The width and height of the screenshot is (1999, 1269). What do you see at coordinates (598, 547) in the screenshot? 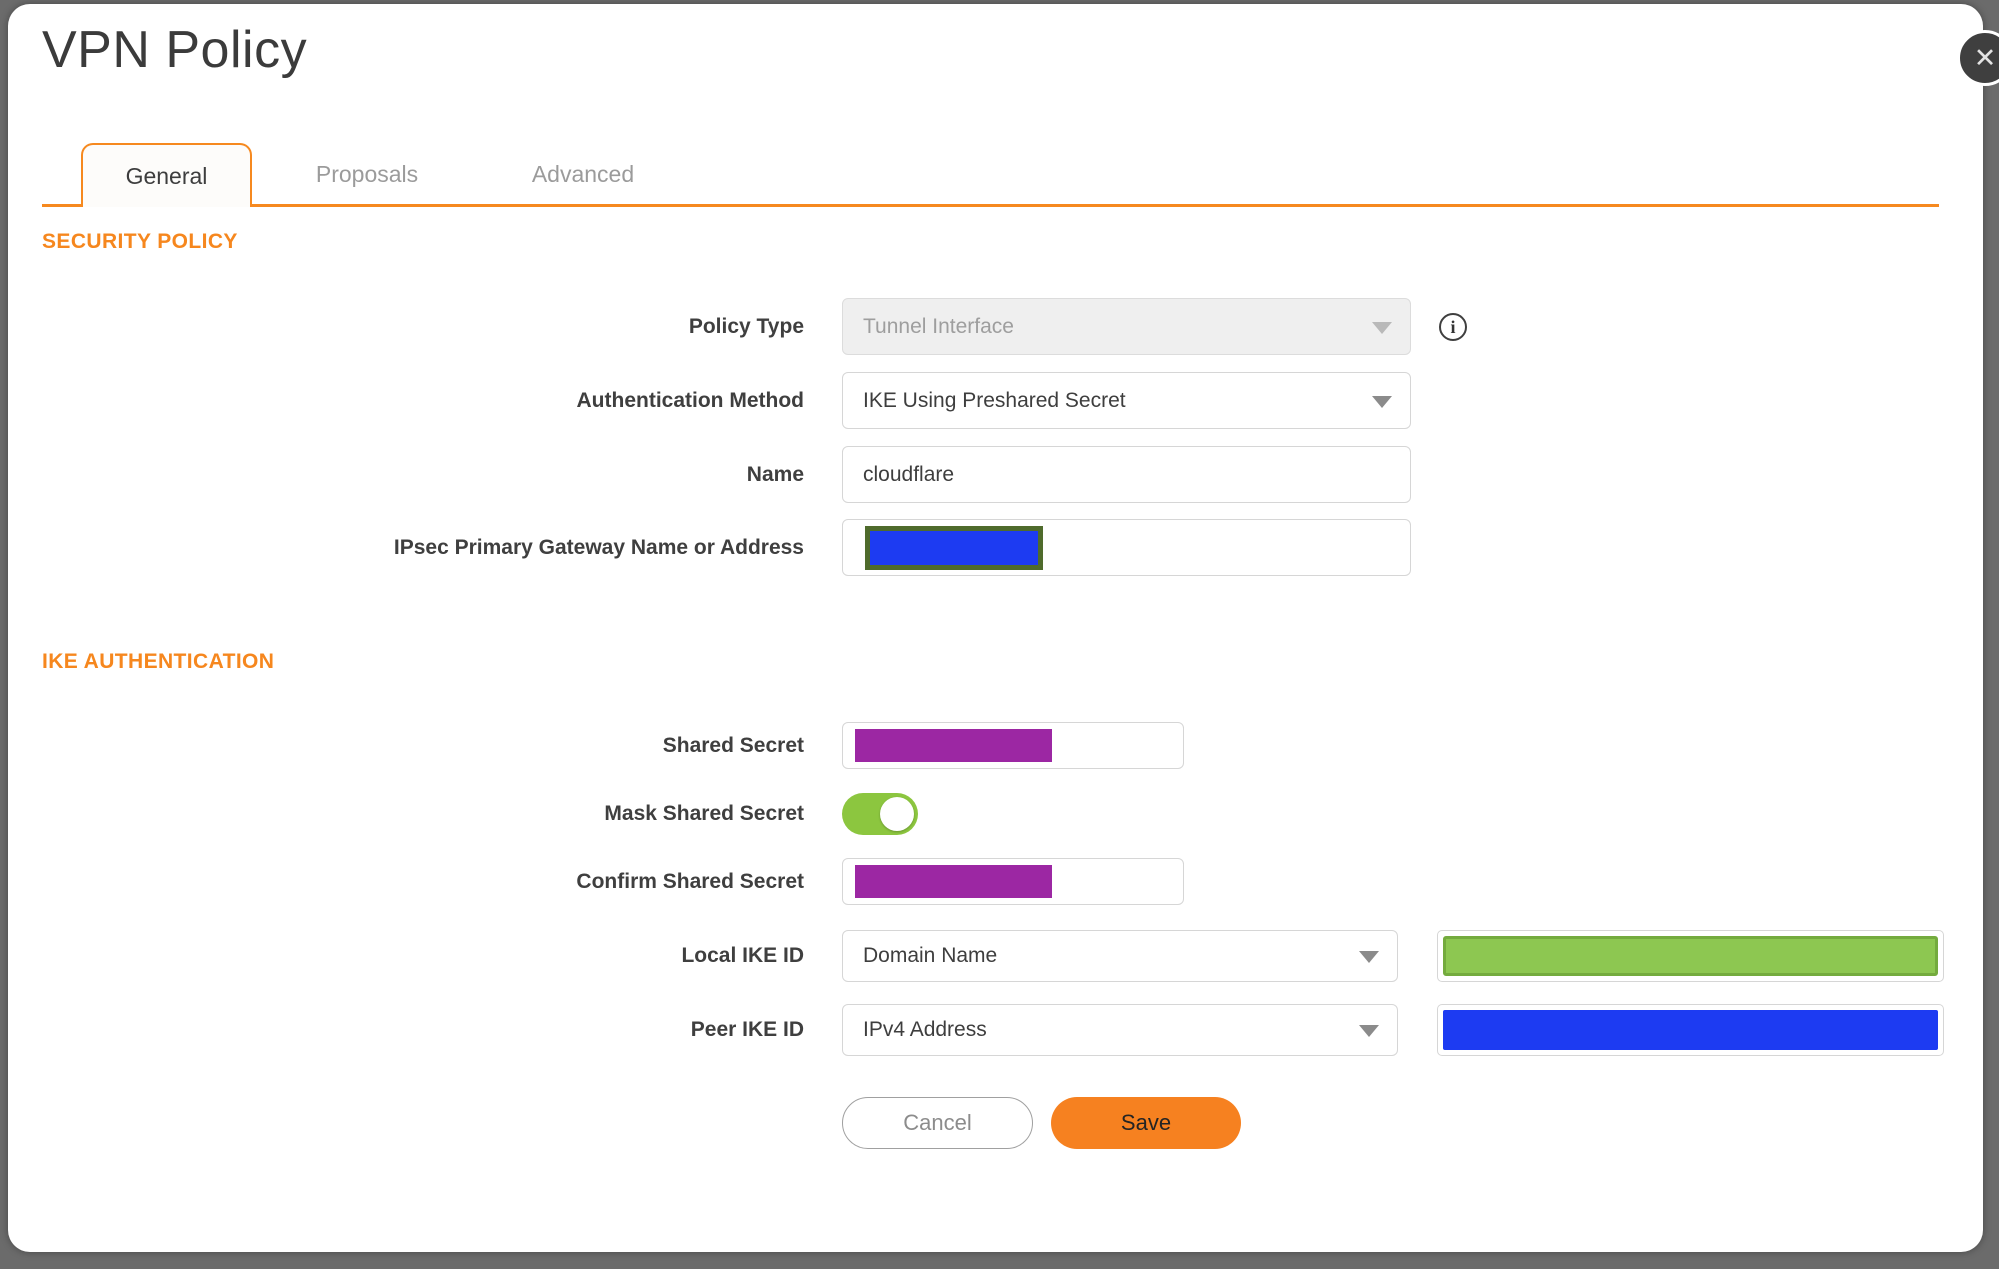
I see `ipsec-gateway-label: IPsec Primary Gateway Name or Address` at bounding box center [598, 547].